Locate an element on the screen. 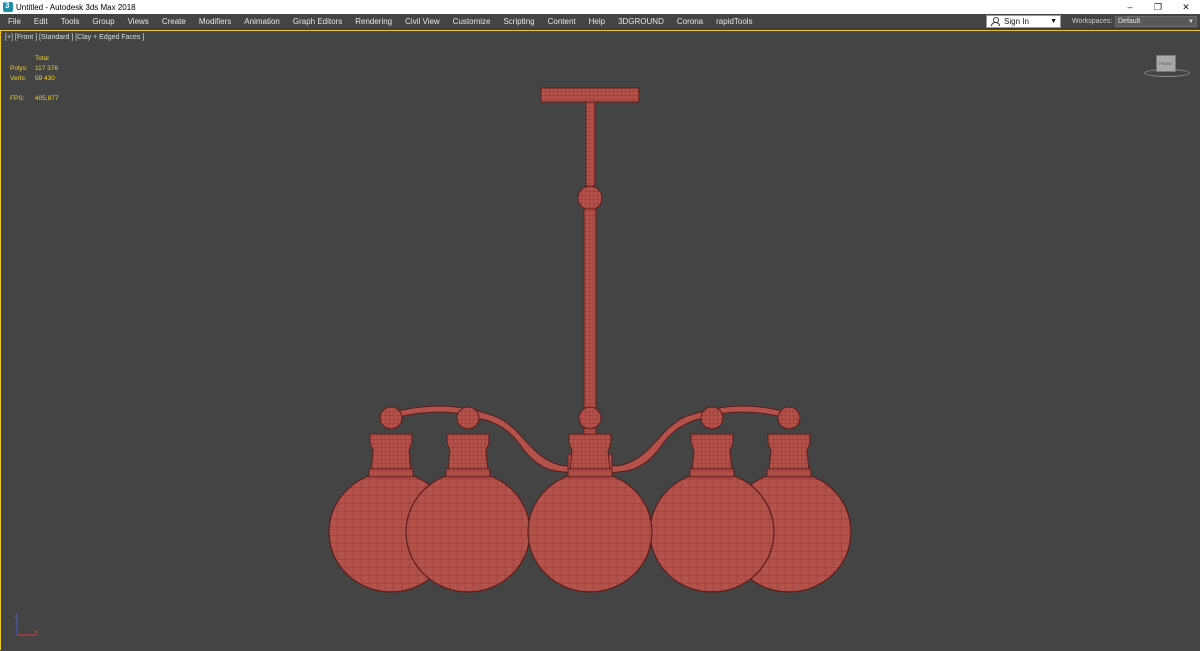 The height and width of the screenshot is (651, 1200). shade-left-front-globe is located at coordinates (468, 532).